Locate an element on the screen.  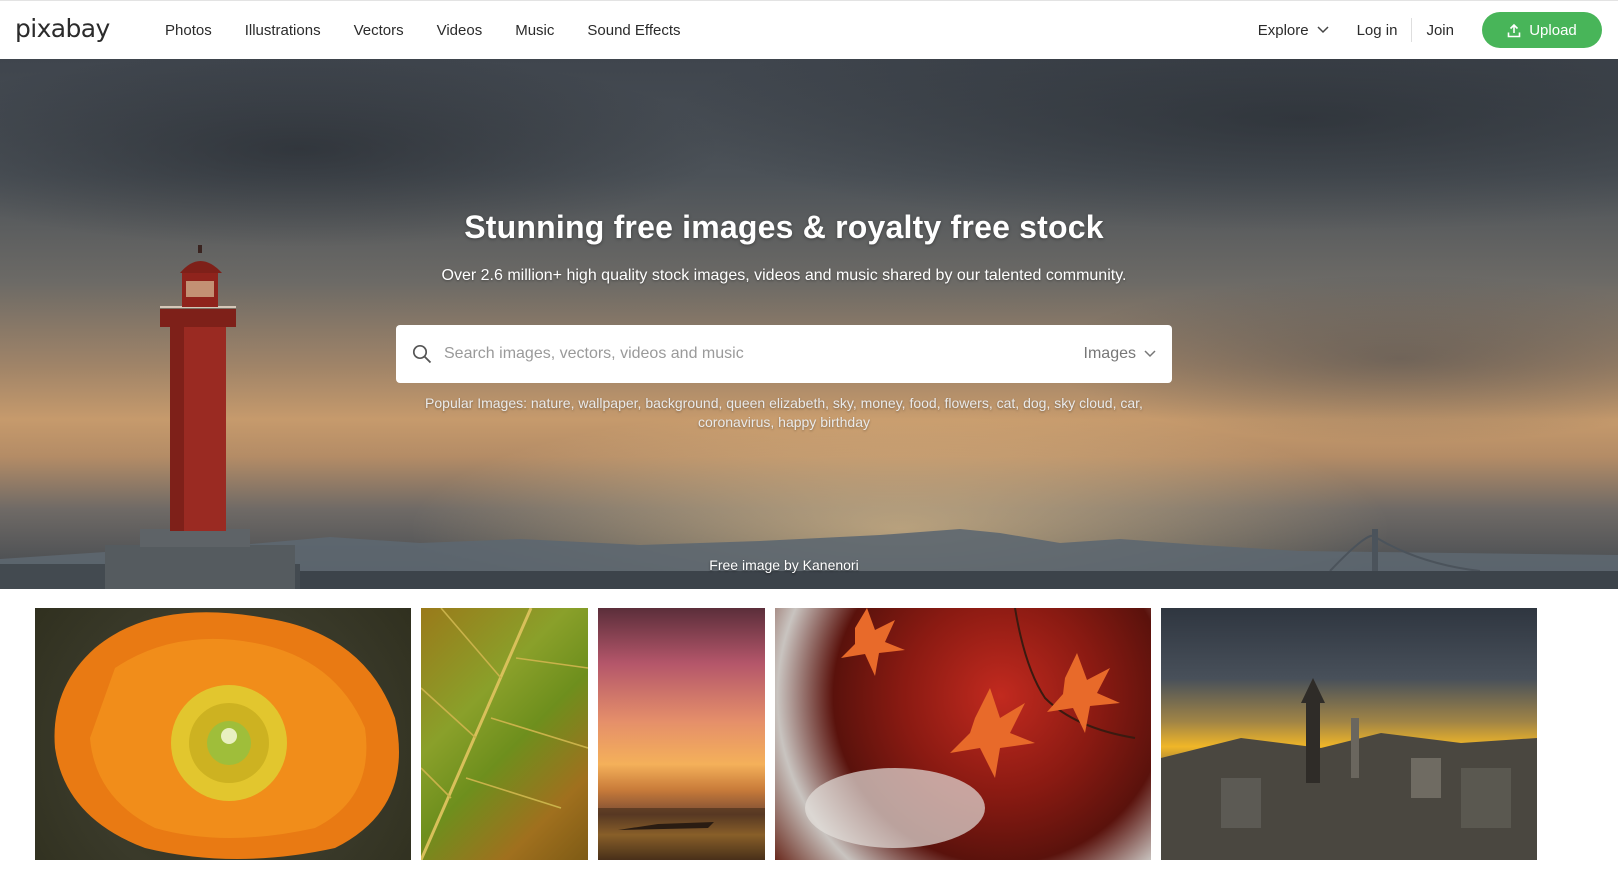
search-type-label: Images is located at coordinates (1109, 353).